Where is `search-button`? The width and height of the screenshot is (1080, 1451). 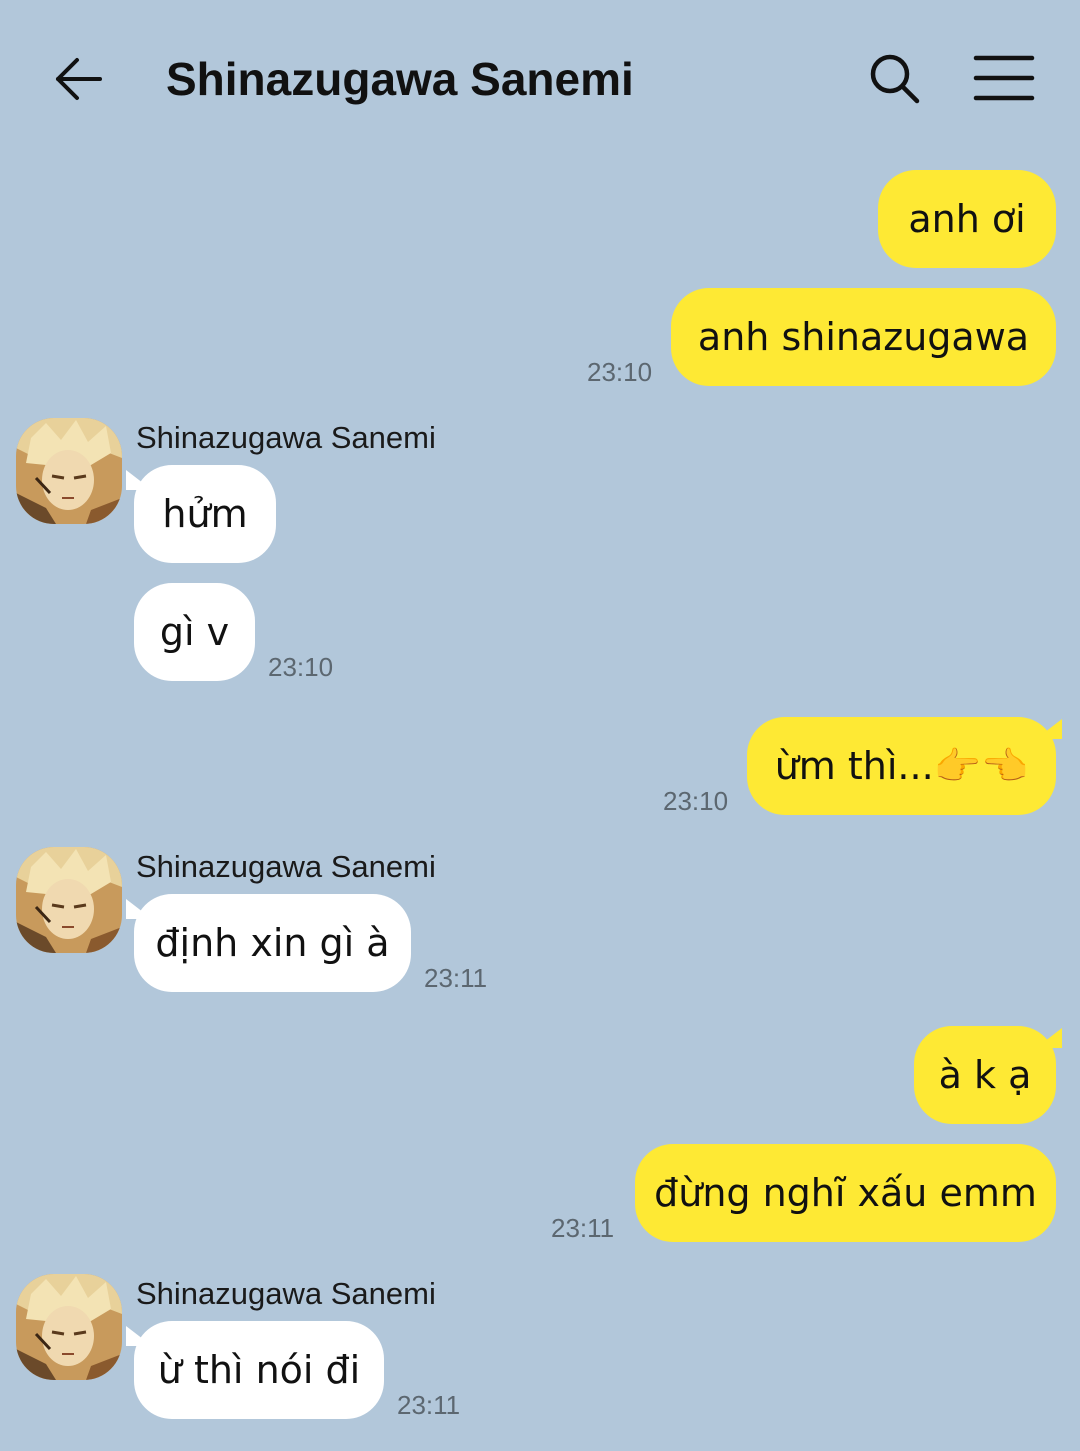
search-button is located at coordinates (895, 79).